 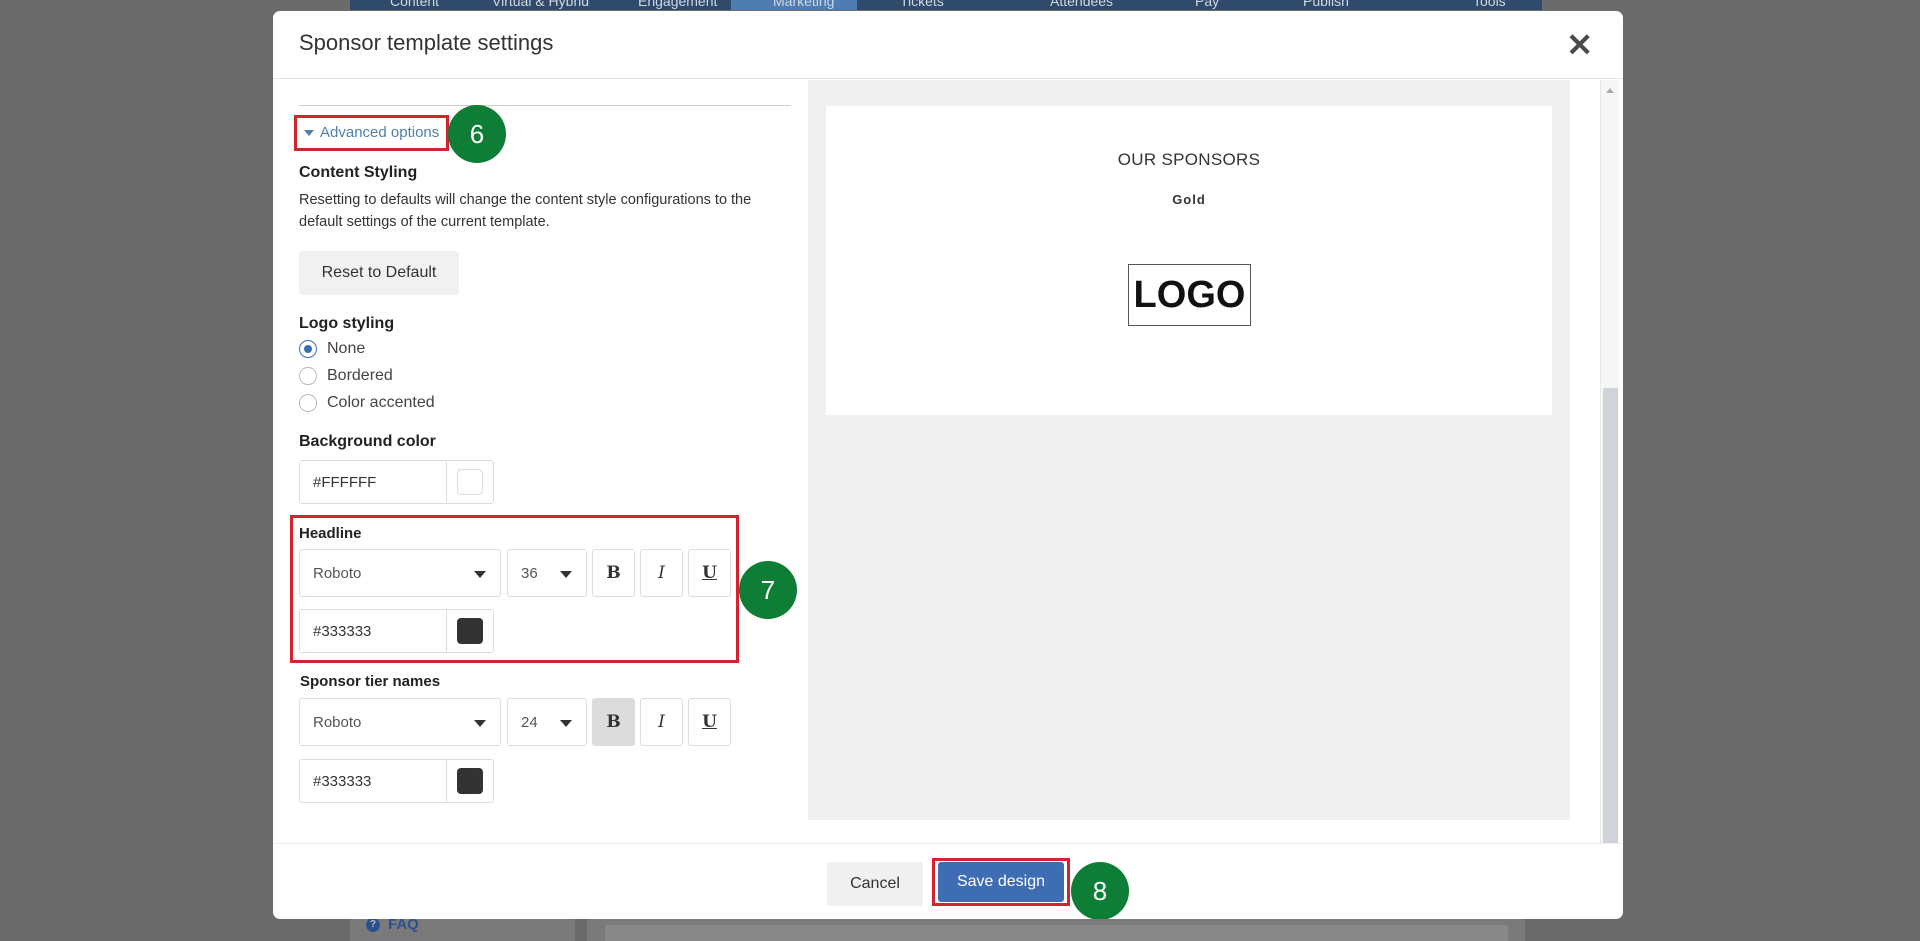 What do you see at coordinates (613, 722) in the screenshot?
I see `tier-bold-button: B` at bounding box center [613, 722].